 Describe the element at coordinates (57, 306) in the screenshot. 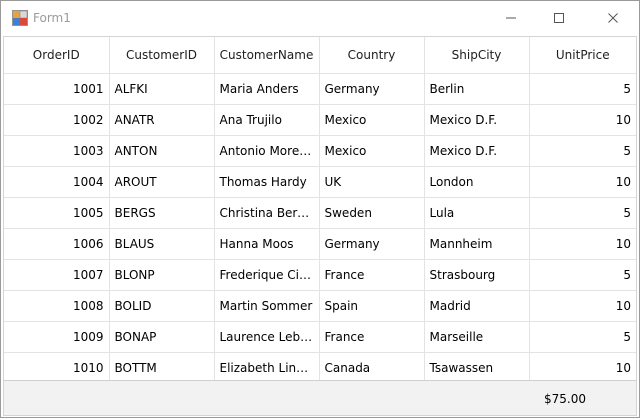

I see `orderid-cell: 1008` at that location.